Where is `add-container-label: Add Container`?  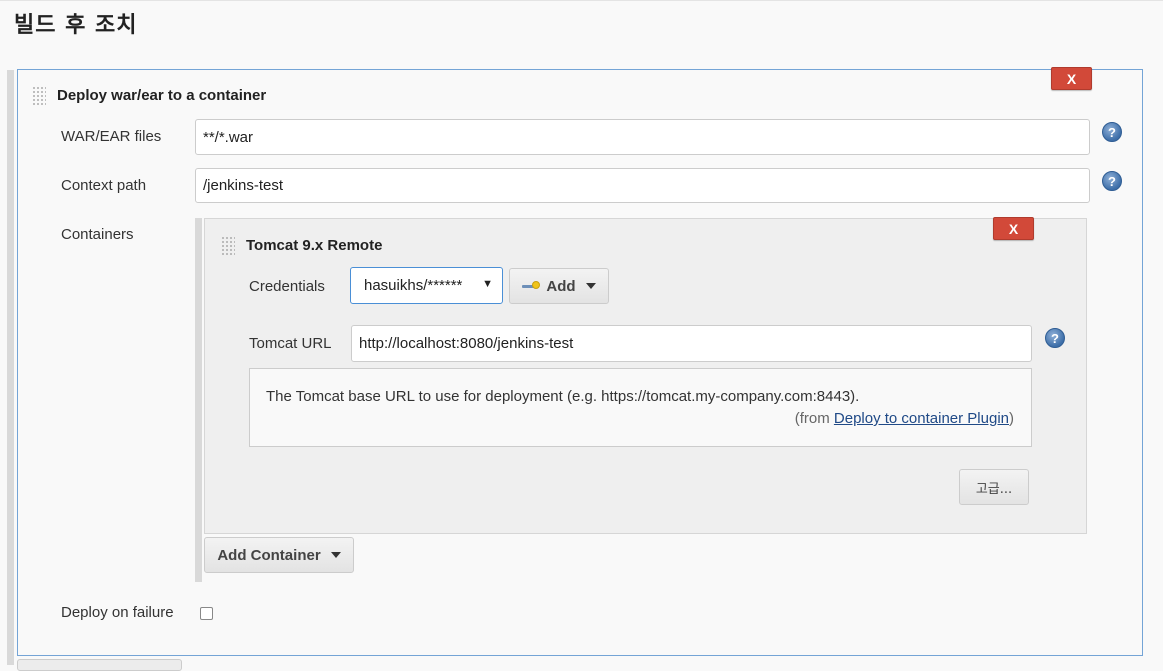 add-container-label: Add Container is located at coordinates (269, 555).